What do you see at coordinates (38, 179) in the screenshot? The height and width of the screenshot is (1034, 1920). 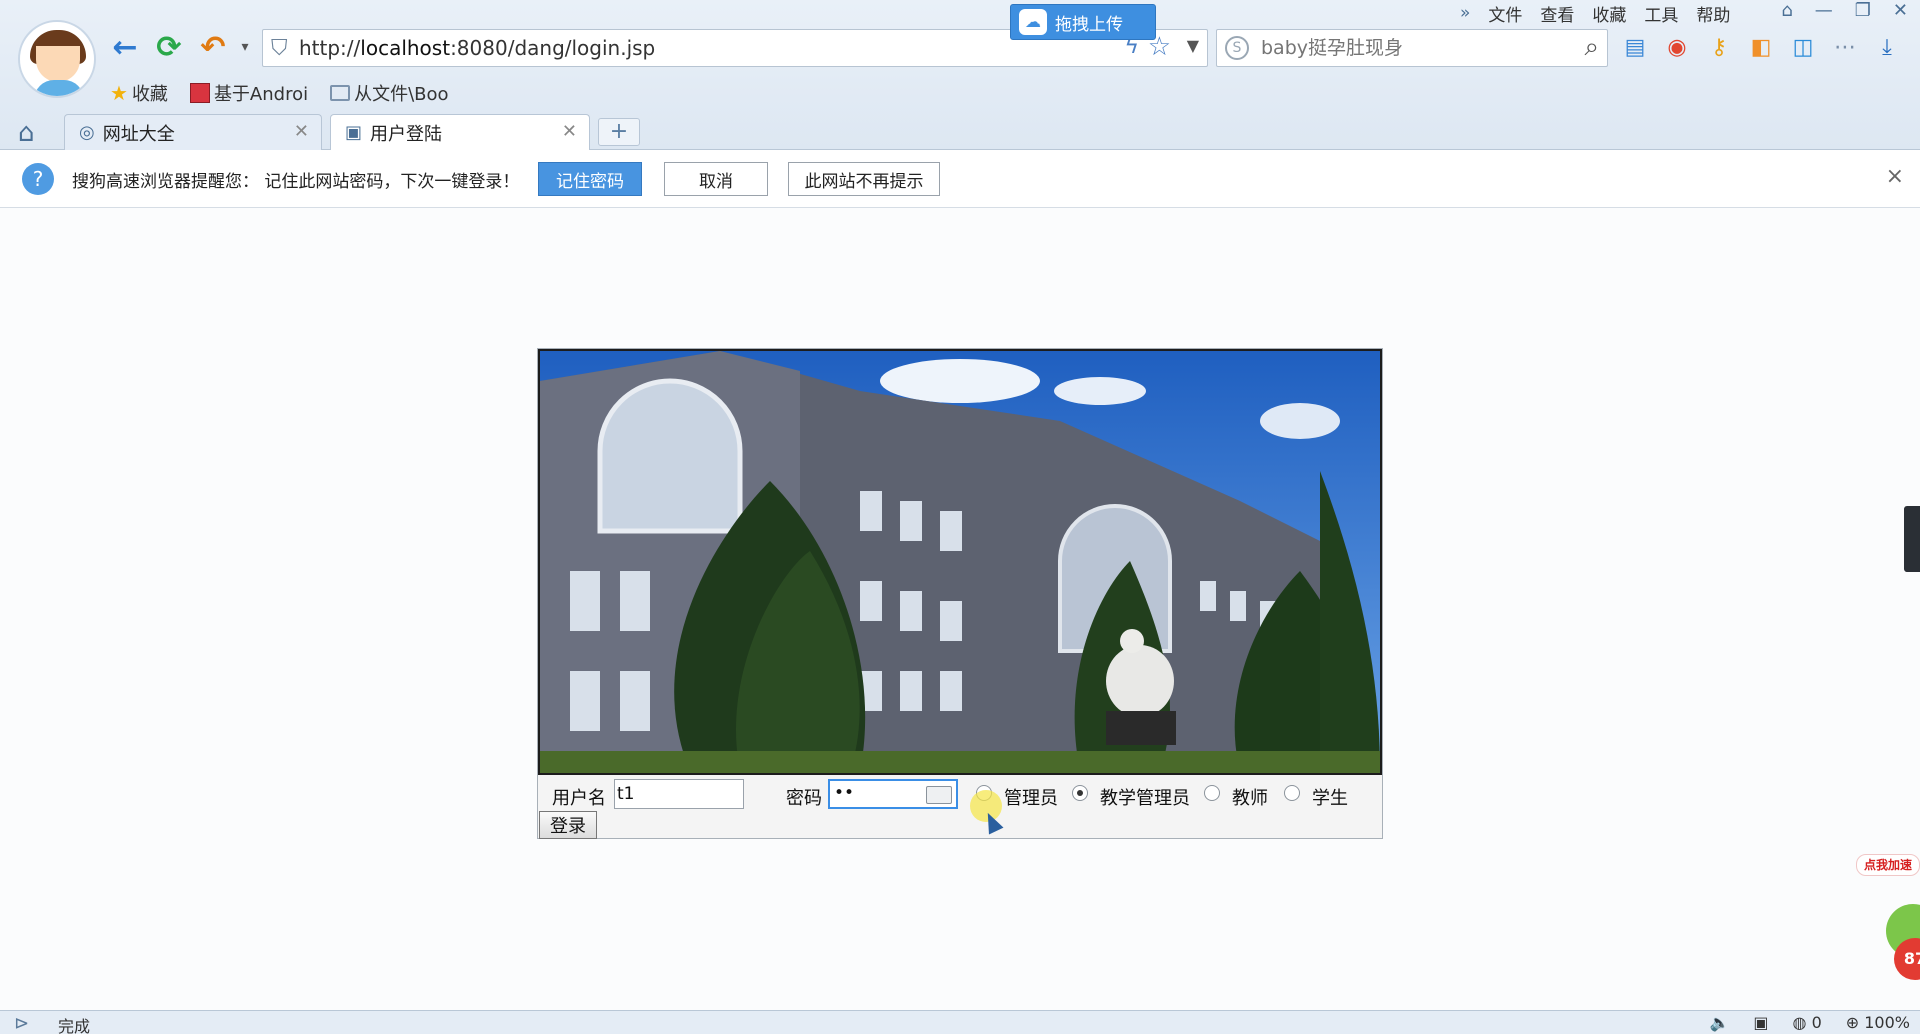 I see `tip-bulb-icon: ?` at bounding box center [38, 179].